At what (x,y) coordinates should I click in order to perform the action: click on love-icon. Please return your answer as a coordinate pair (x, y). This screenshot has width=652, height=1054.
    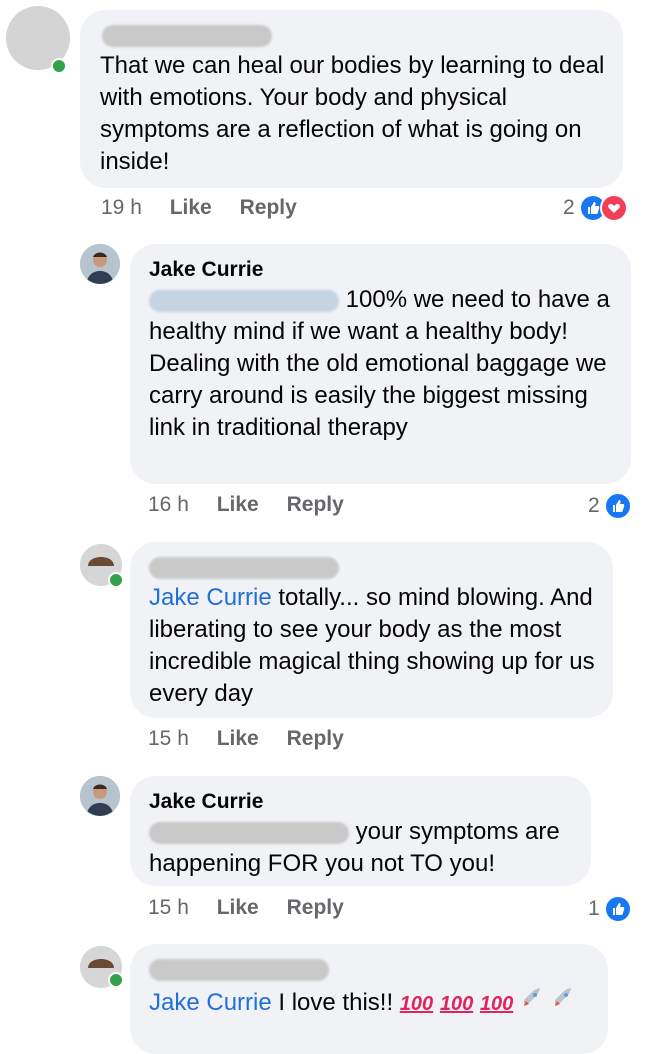
    Looking at the image, I should click on (613, 208).